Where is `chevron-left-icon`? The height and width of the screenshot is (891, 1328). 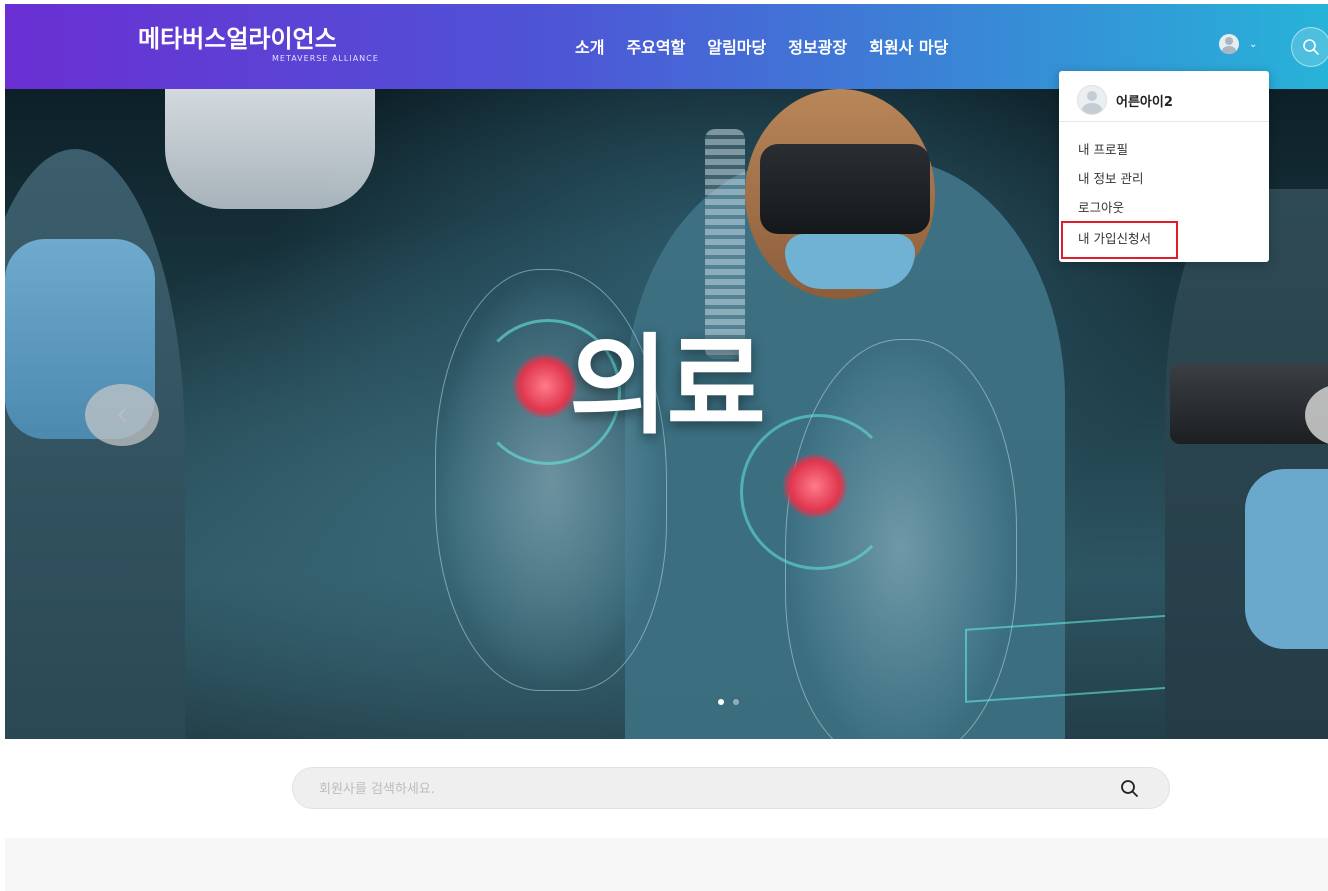
chevron-left-icon is located at coordinates (121, 415).